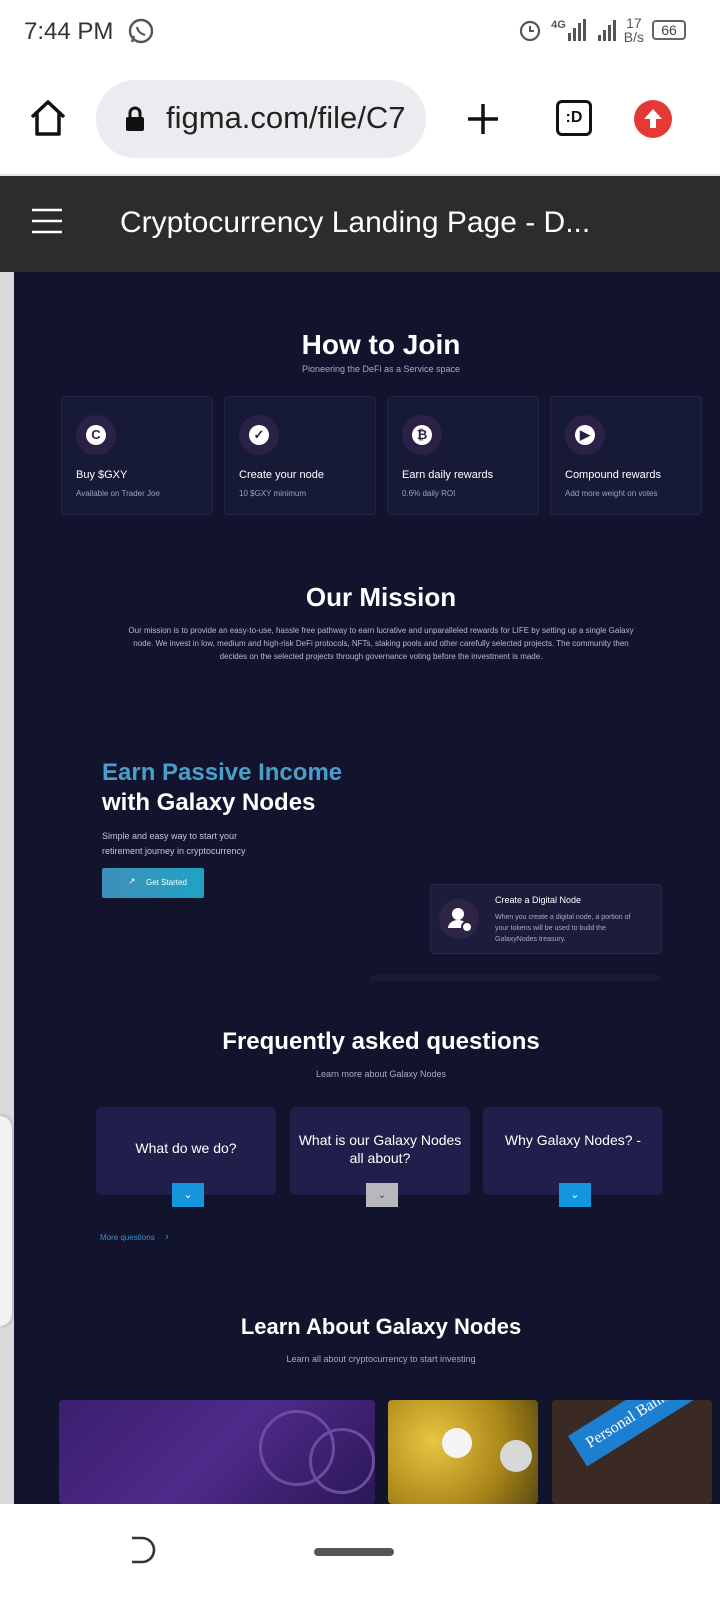 The height and width of the screenshot is (1600, 720). I want to click on status-indicators: 4G 17 B/s 66, so click(601, 30).